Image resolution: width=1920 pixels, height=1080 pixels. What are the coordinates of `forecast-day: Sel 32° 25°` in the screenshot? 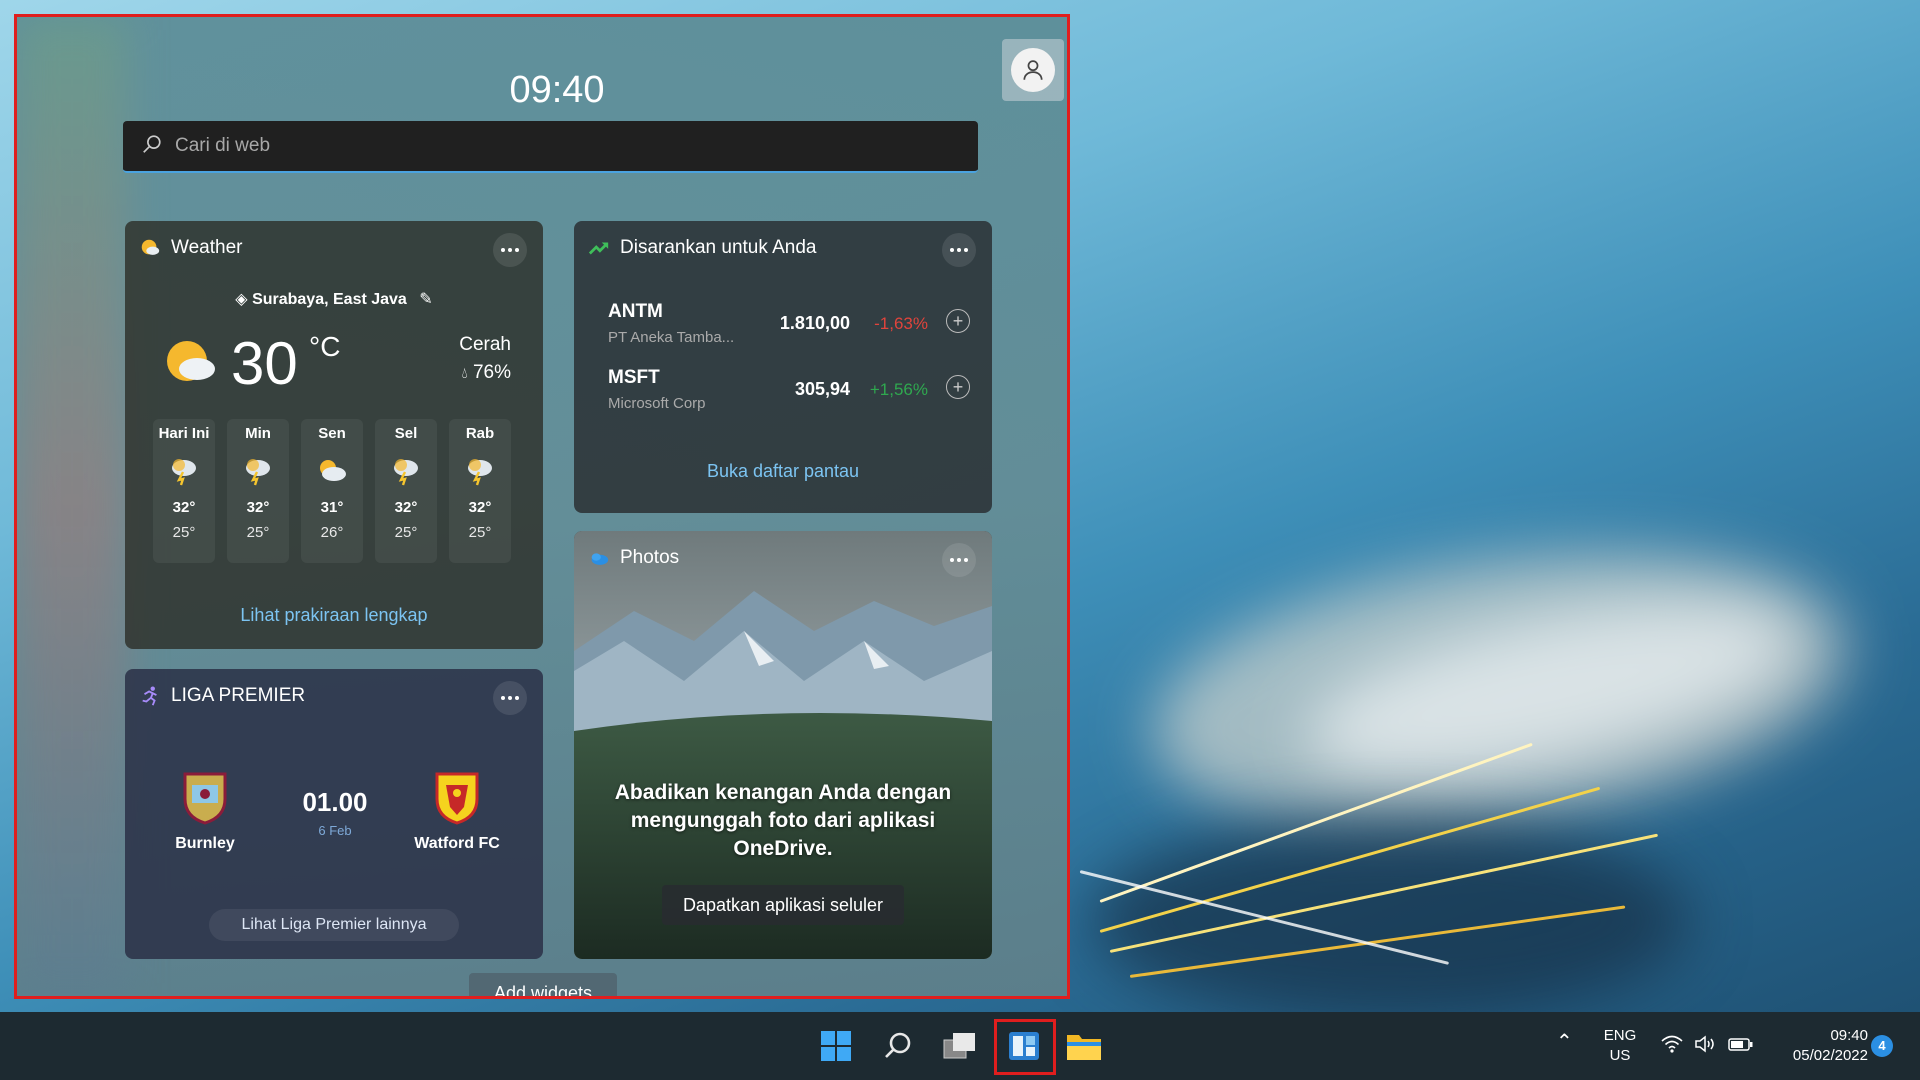 It's located at (406, 491).